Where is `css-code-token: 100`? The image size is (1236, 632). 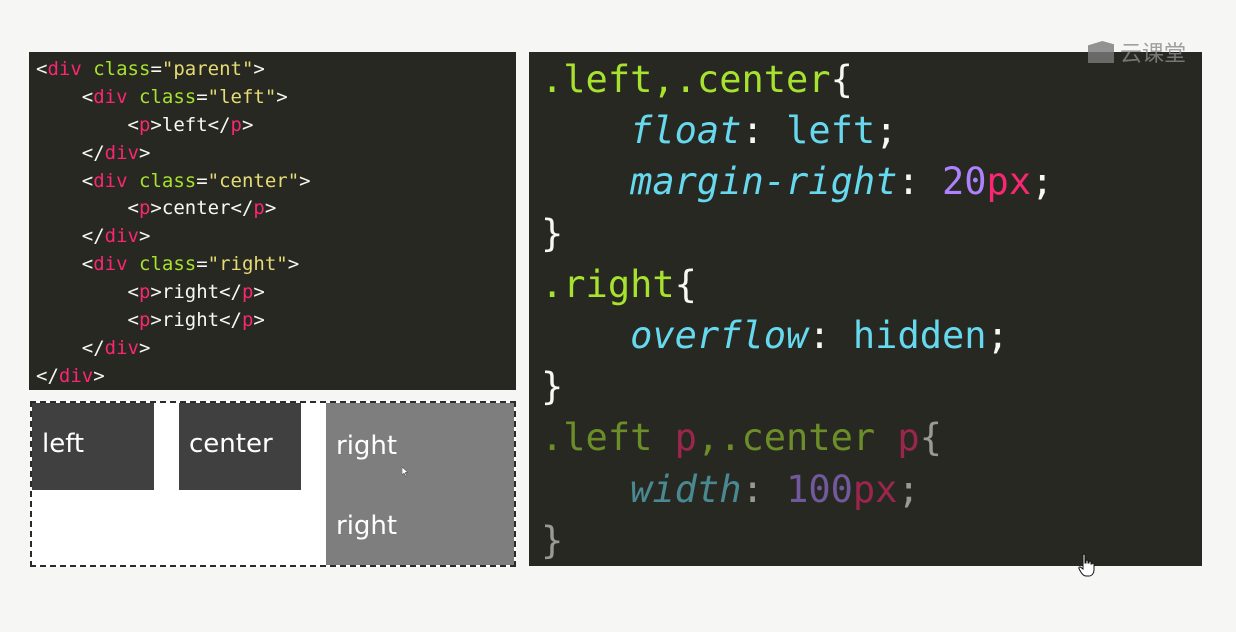 css-code-token: 100 is located at coordinates (819, 489).